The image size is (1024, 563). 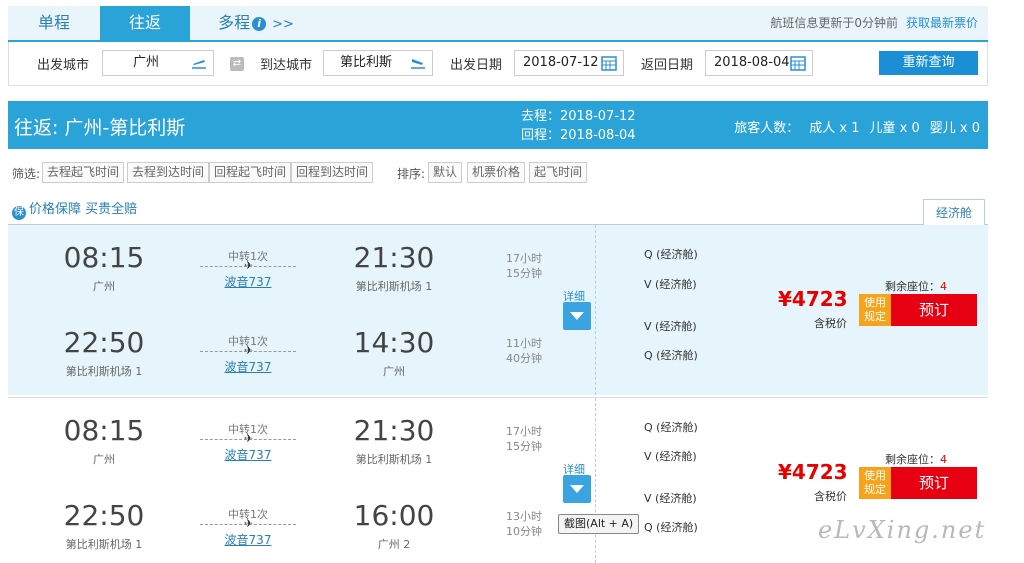 What do you see at coordinates (332, 172) in the screenshot?
I see `filter-return-arrive: 回程到达时间` at bounding box center [332, 172].